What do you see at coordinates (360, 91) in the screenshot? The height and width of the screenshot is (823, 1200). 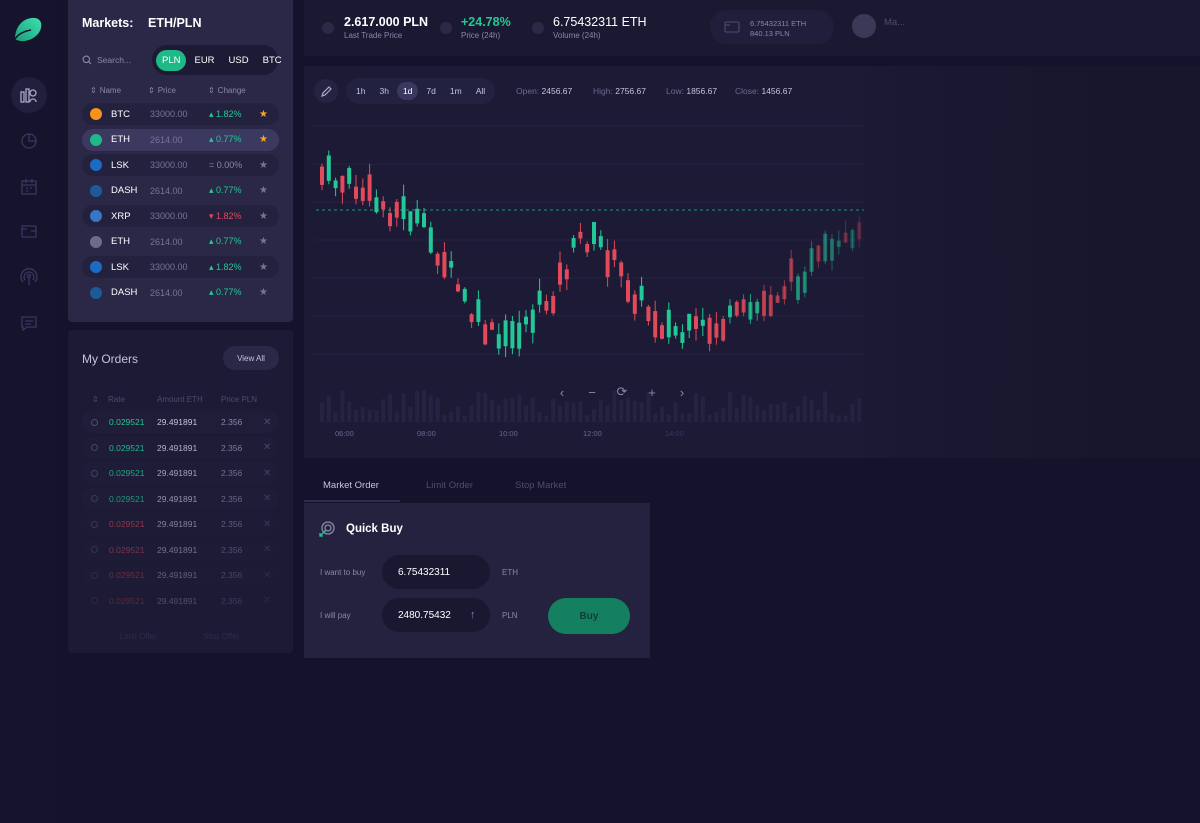 I see `timeframe-1h: 1h` at bounding box center [360, 91].